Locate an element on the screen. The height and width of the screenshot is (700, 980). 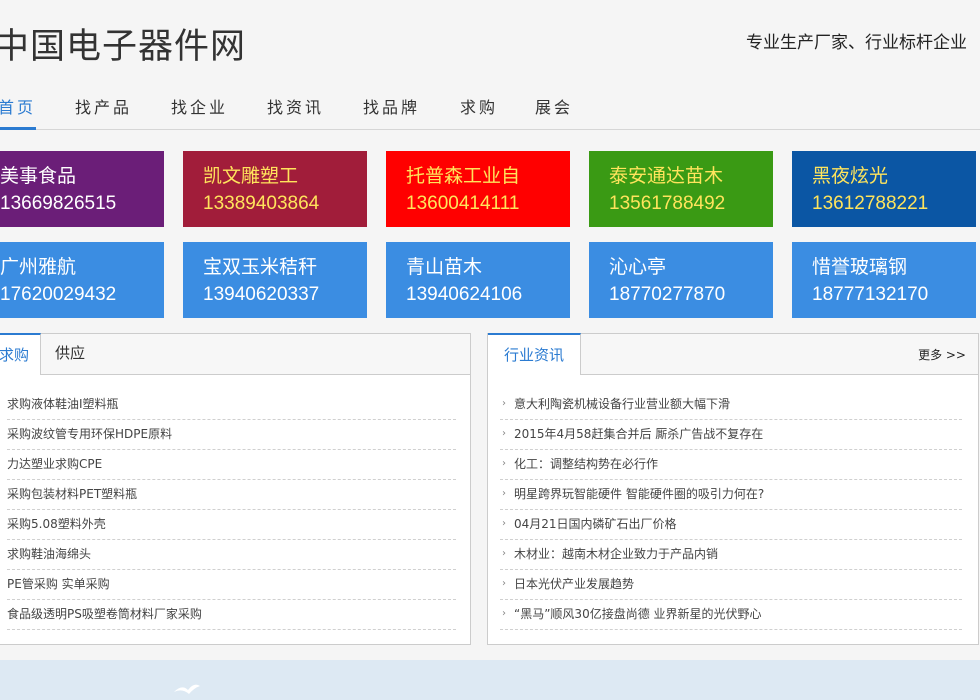
news-tabbar: 行业资讯 更多 >> is located at coordinates (733, 354).